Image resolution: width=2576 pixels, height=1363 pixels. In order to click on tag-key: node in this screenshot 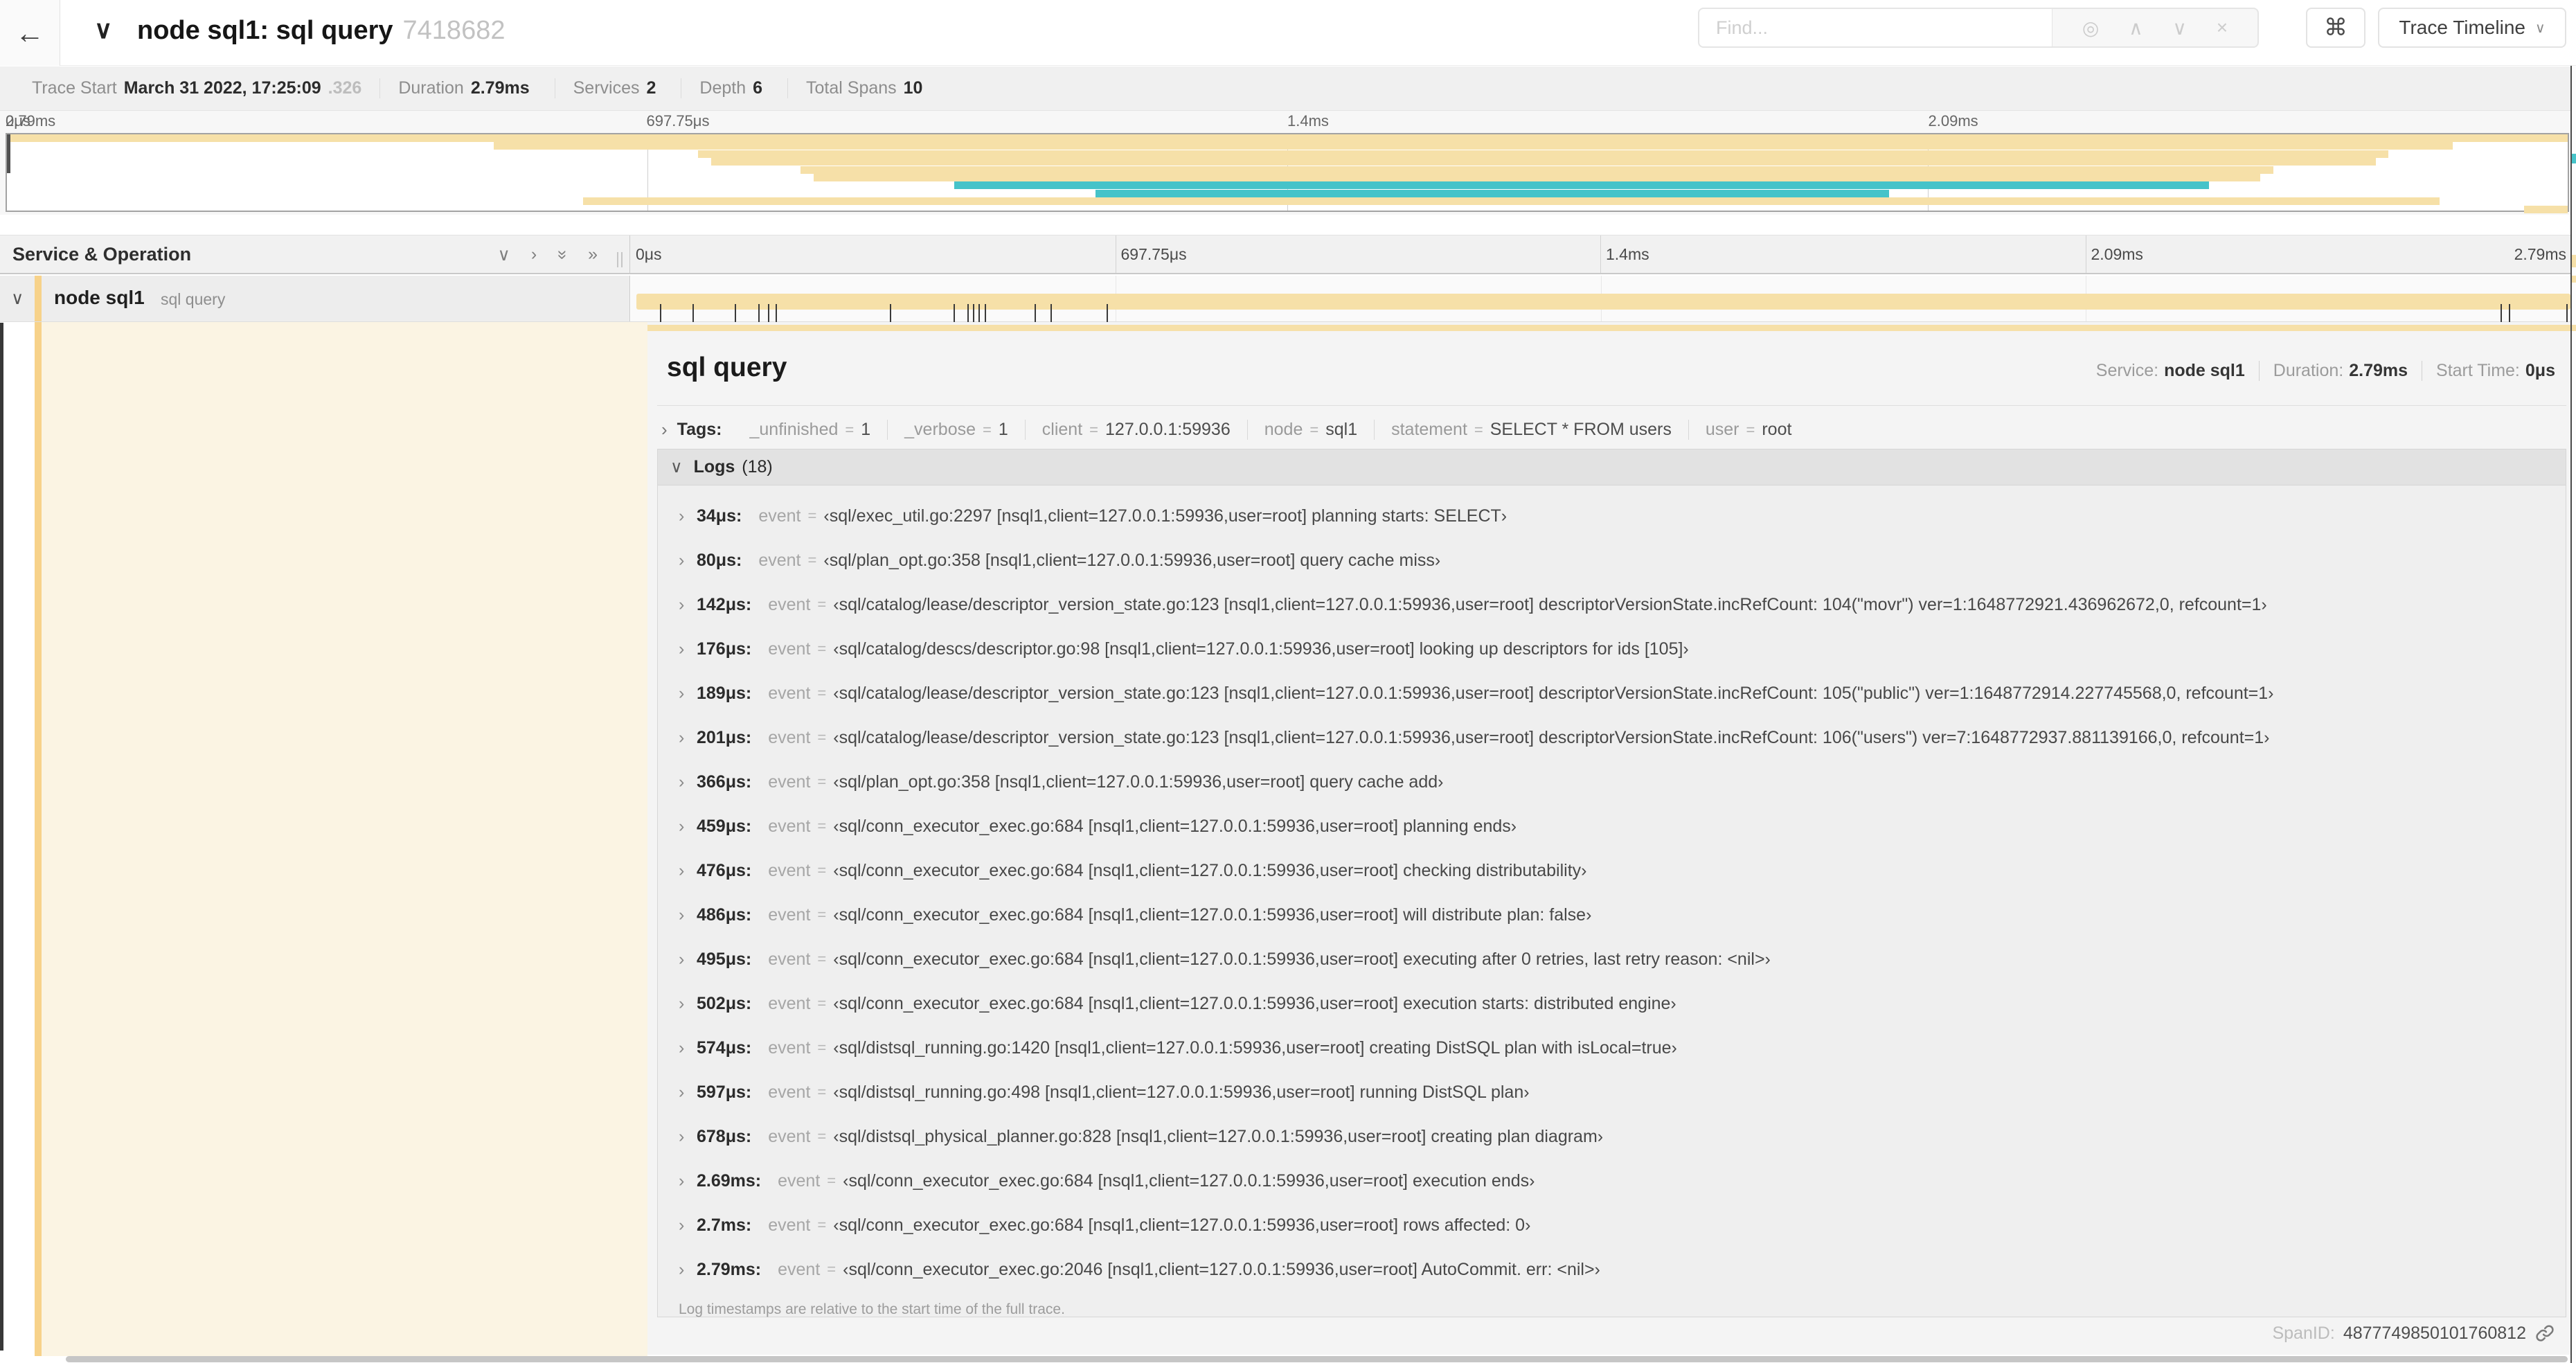, I will do `click(1283, 430)`.